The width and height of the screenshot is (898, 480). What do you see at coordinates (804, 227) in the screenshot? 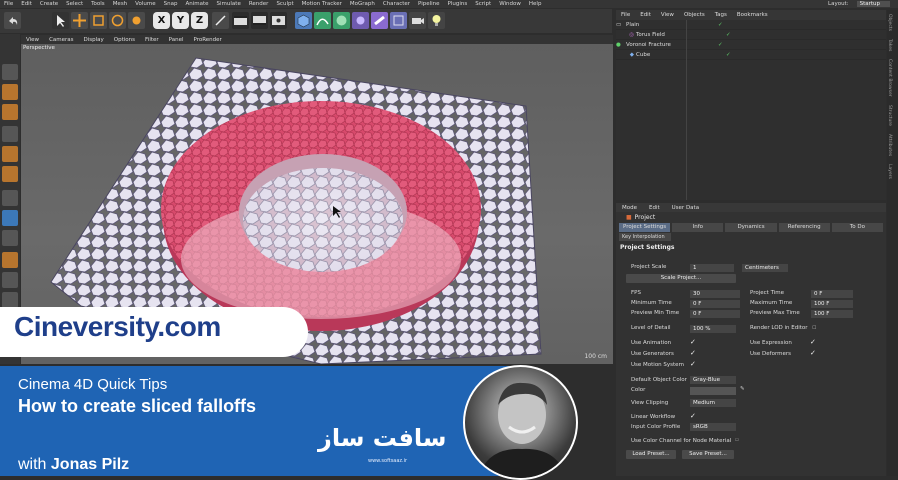
I see `tab-referencing: Referencing` at bounding box center [804, 227].